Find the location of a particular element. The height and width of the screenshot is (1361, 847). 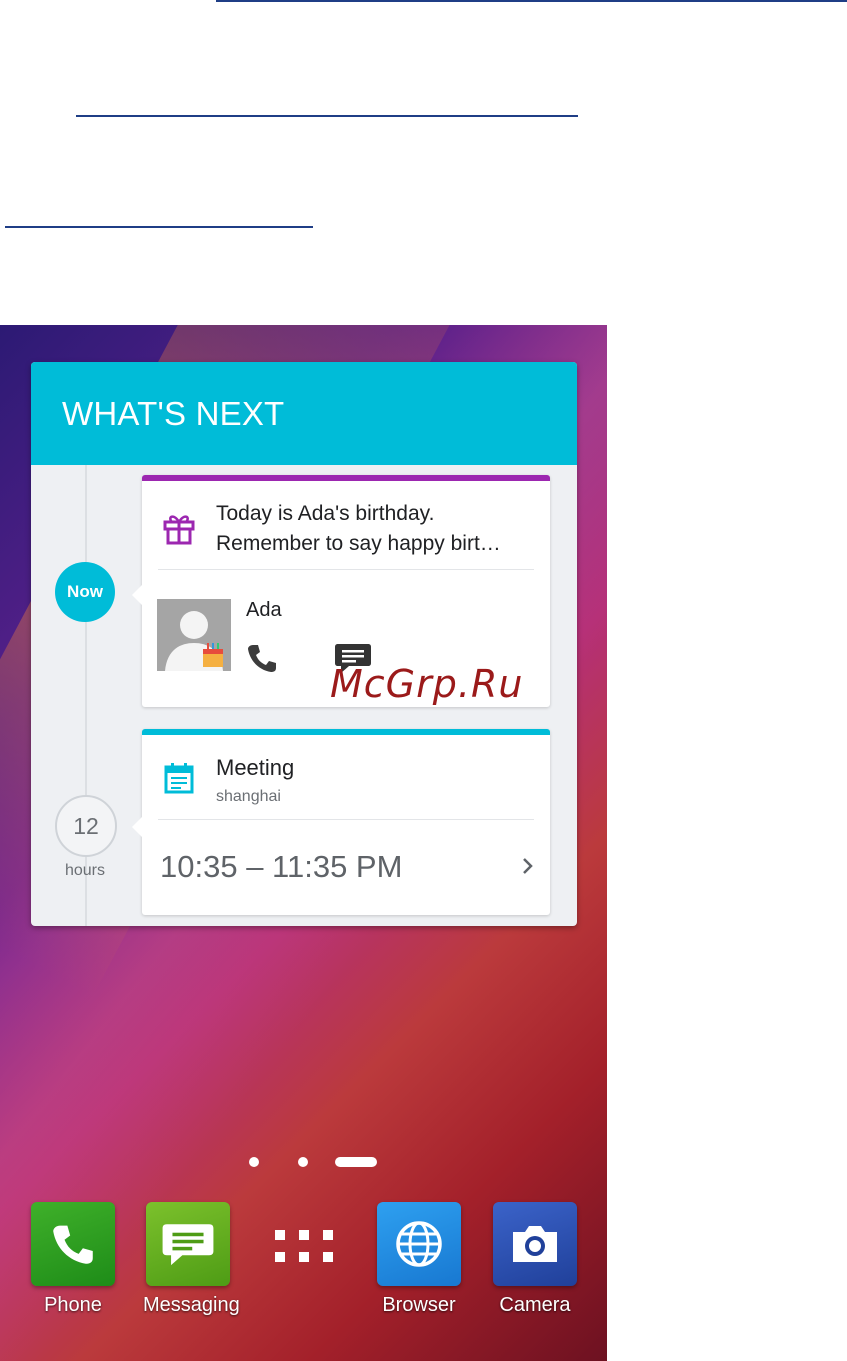

browser-tile is located at coordinates (419, 1244).